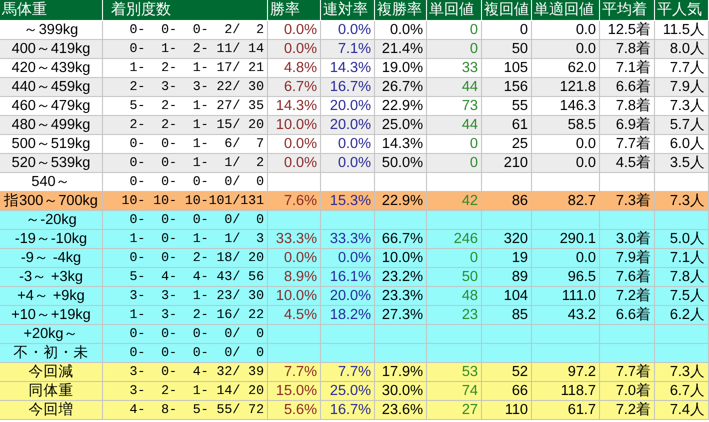 This screenshot has width=709, height=422. What do you see at coordinates (294, 410) in the screenshot?
I see `table-cell: 5.6%` at bounding box center [294, 410].